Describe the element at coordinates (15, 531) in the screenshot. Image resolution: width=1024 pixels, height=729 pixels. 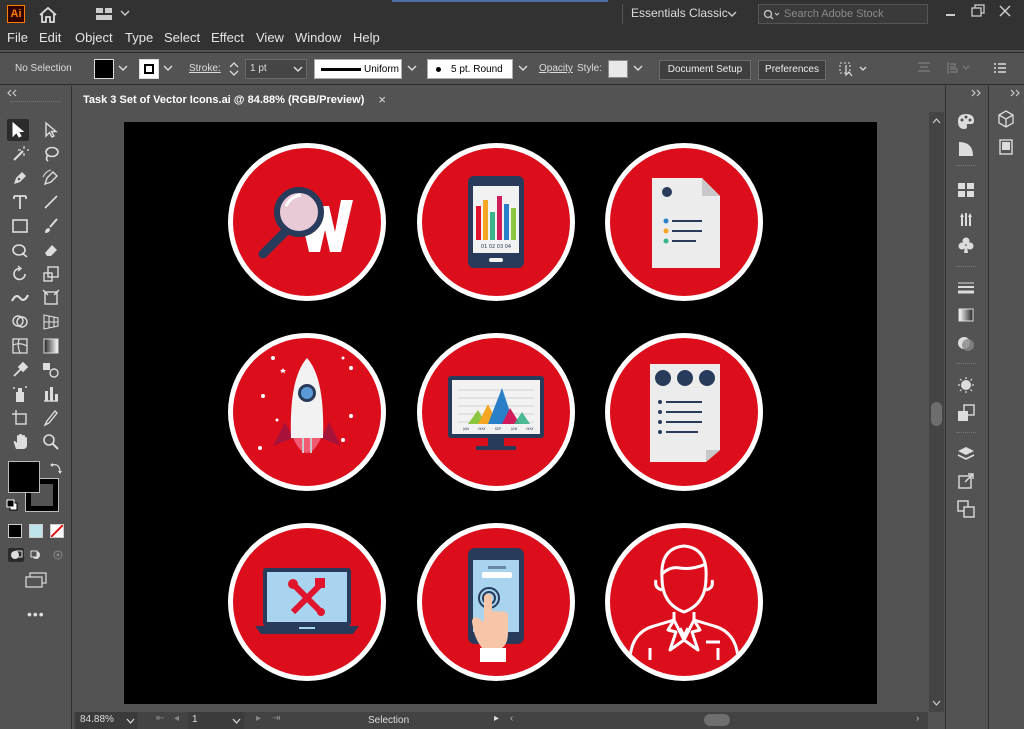
I see `color-mode-button` at that location.